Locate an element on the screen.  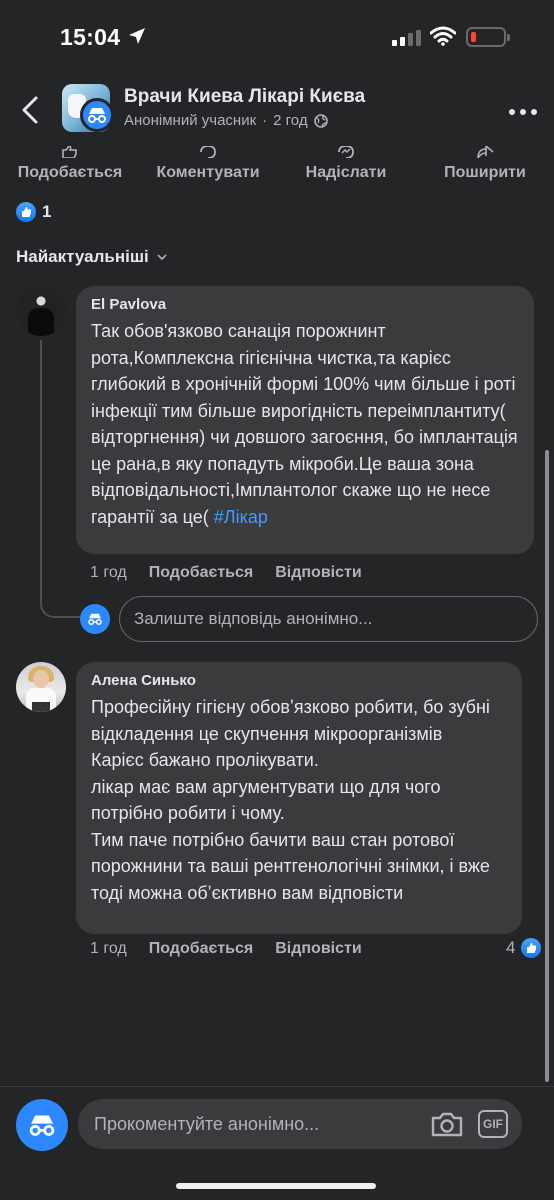
send-action-button: Надіслати is located at coordinates (346, 164).